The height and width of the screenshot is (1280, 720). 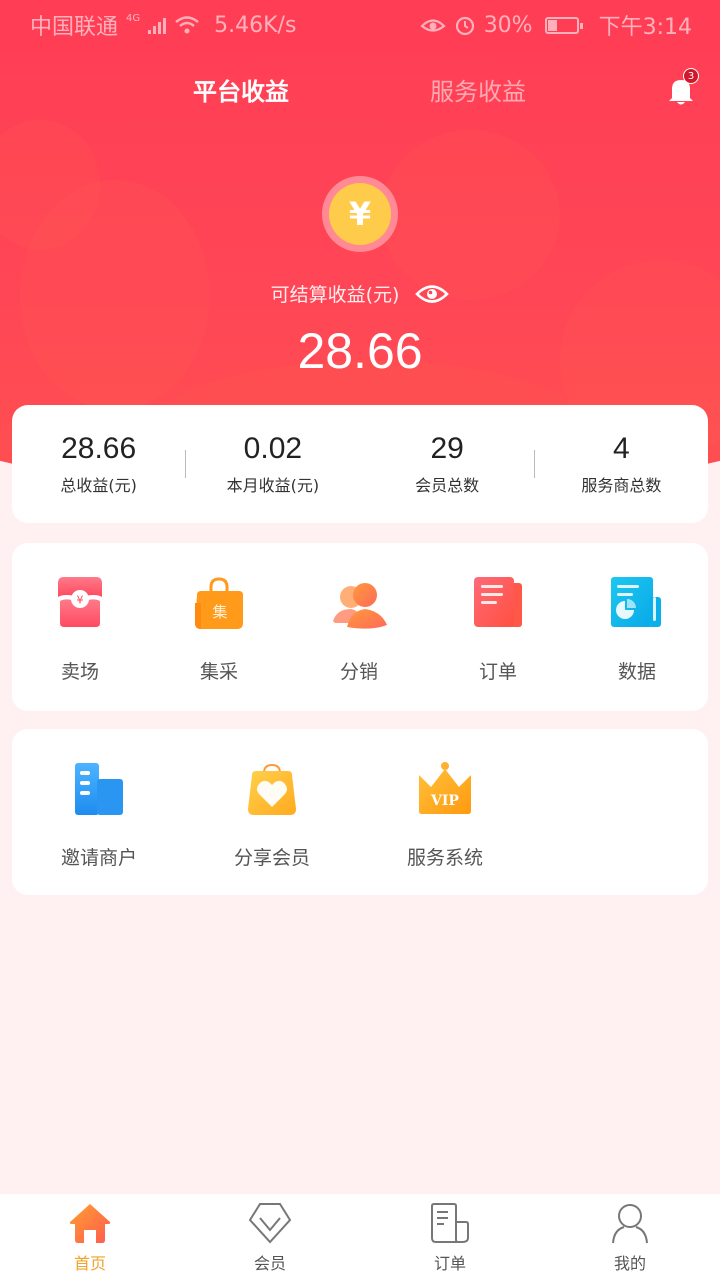 I want to click on network-type: 4G, so click(x=133, y=18).